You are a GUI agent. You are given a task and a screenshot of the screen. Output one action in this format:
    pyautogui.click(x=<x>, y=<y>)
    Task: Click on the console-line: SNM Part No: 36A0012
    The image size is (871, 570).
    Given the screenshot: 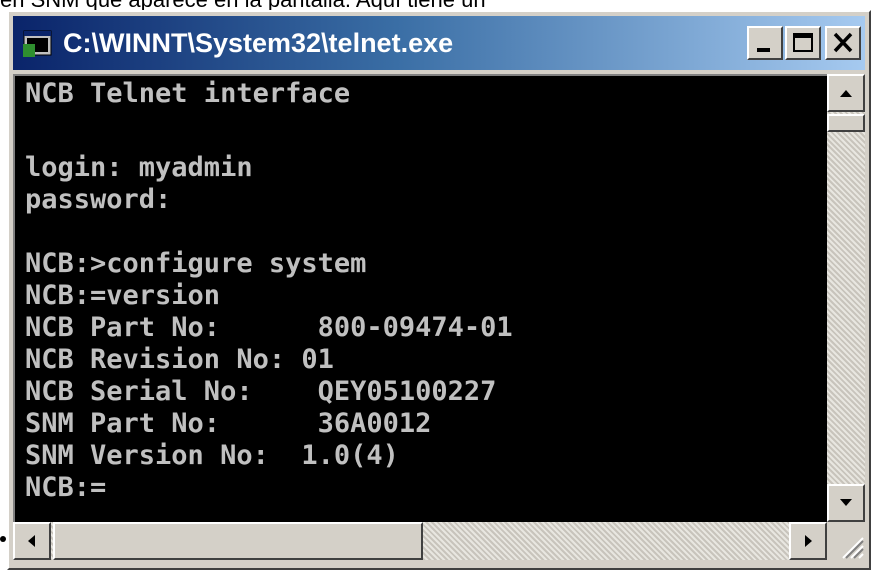 What is the action you would take?
    pyautogui.click(x=228, y=423)
    